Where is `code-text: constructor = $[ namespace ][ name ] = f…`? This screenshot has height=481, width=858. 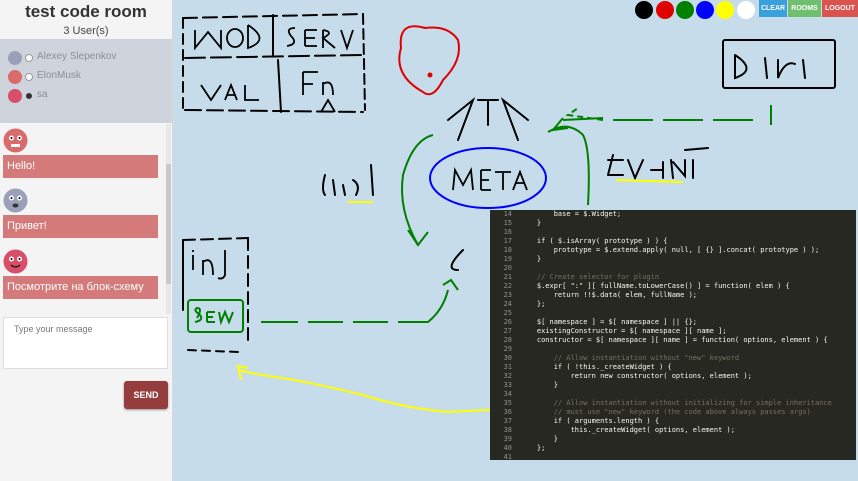 code-text: constructor = $[ namespace ][ name ] = f… is located at coordinates (674, 340).